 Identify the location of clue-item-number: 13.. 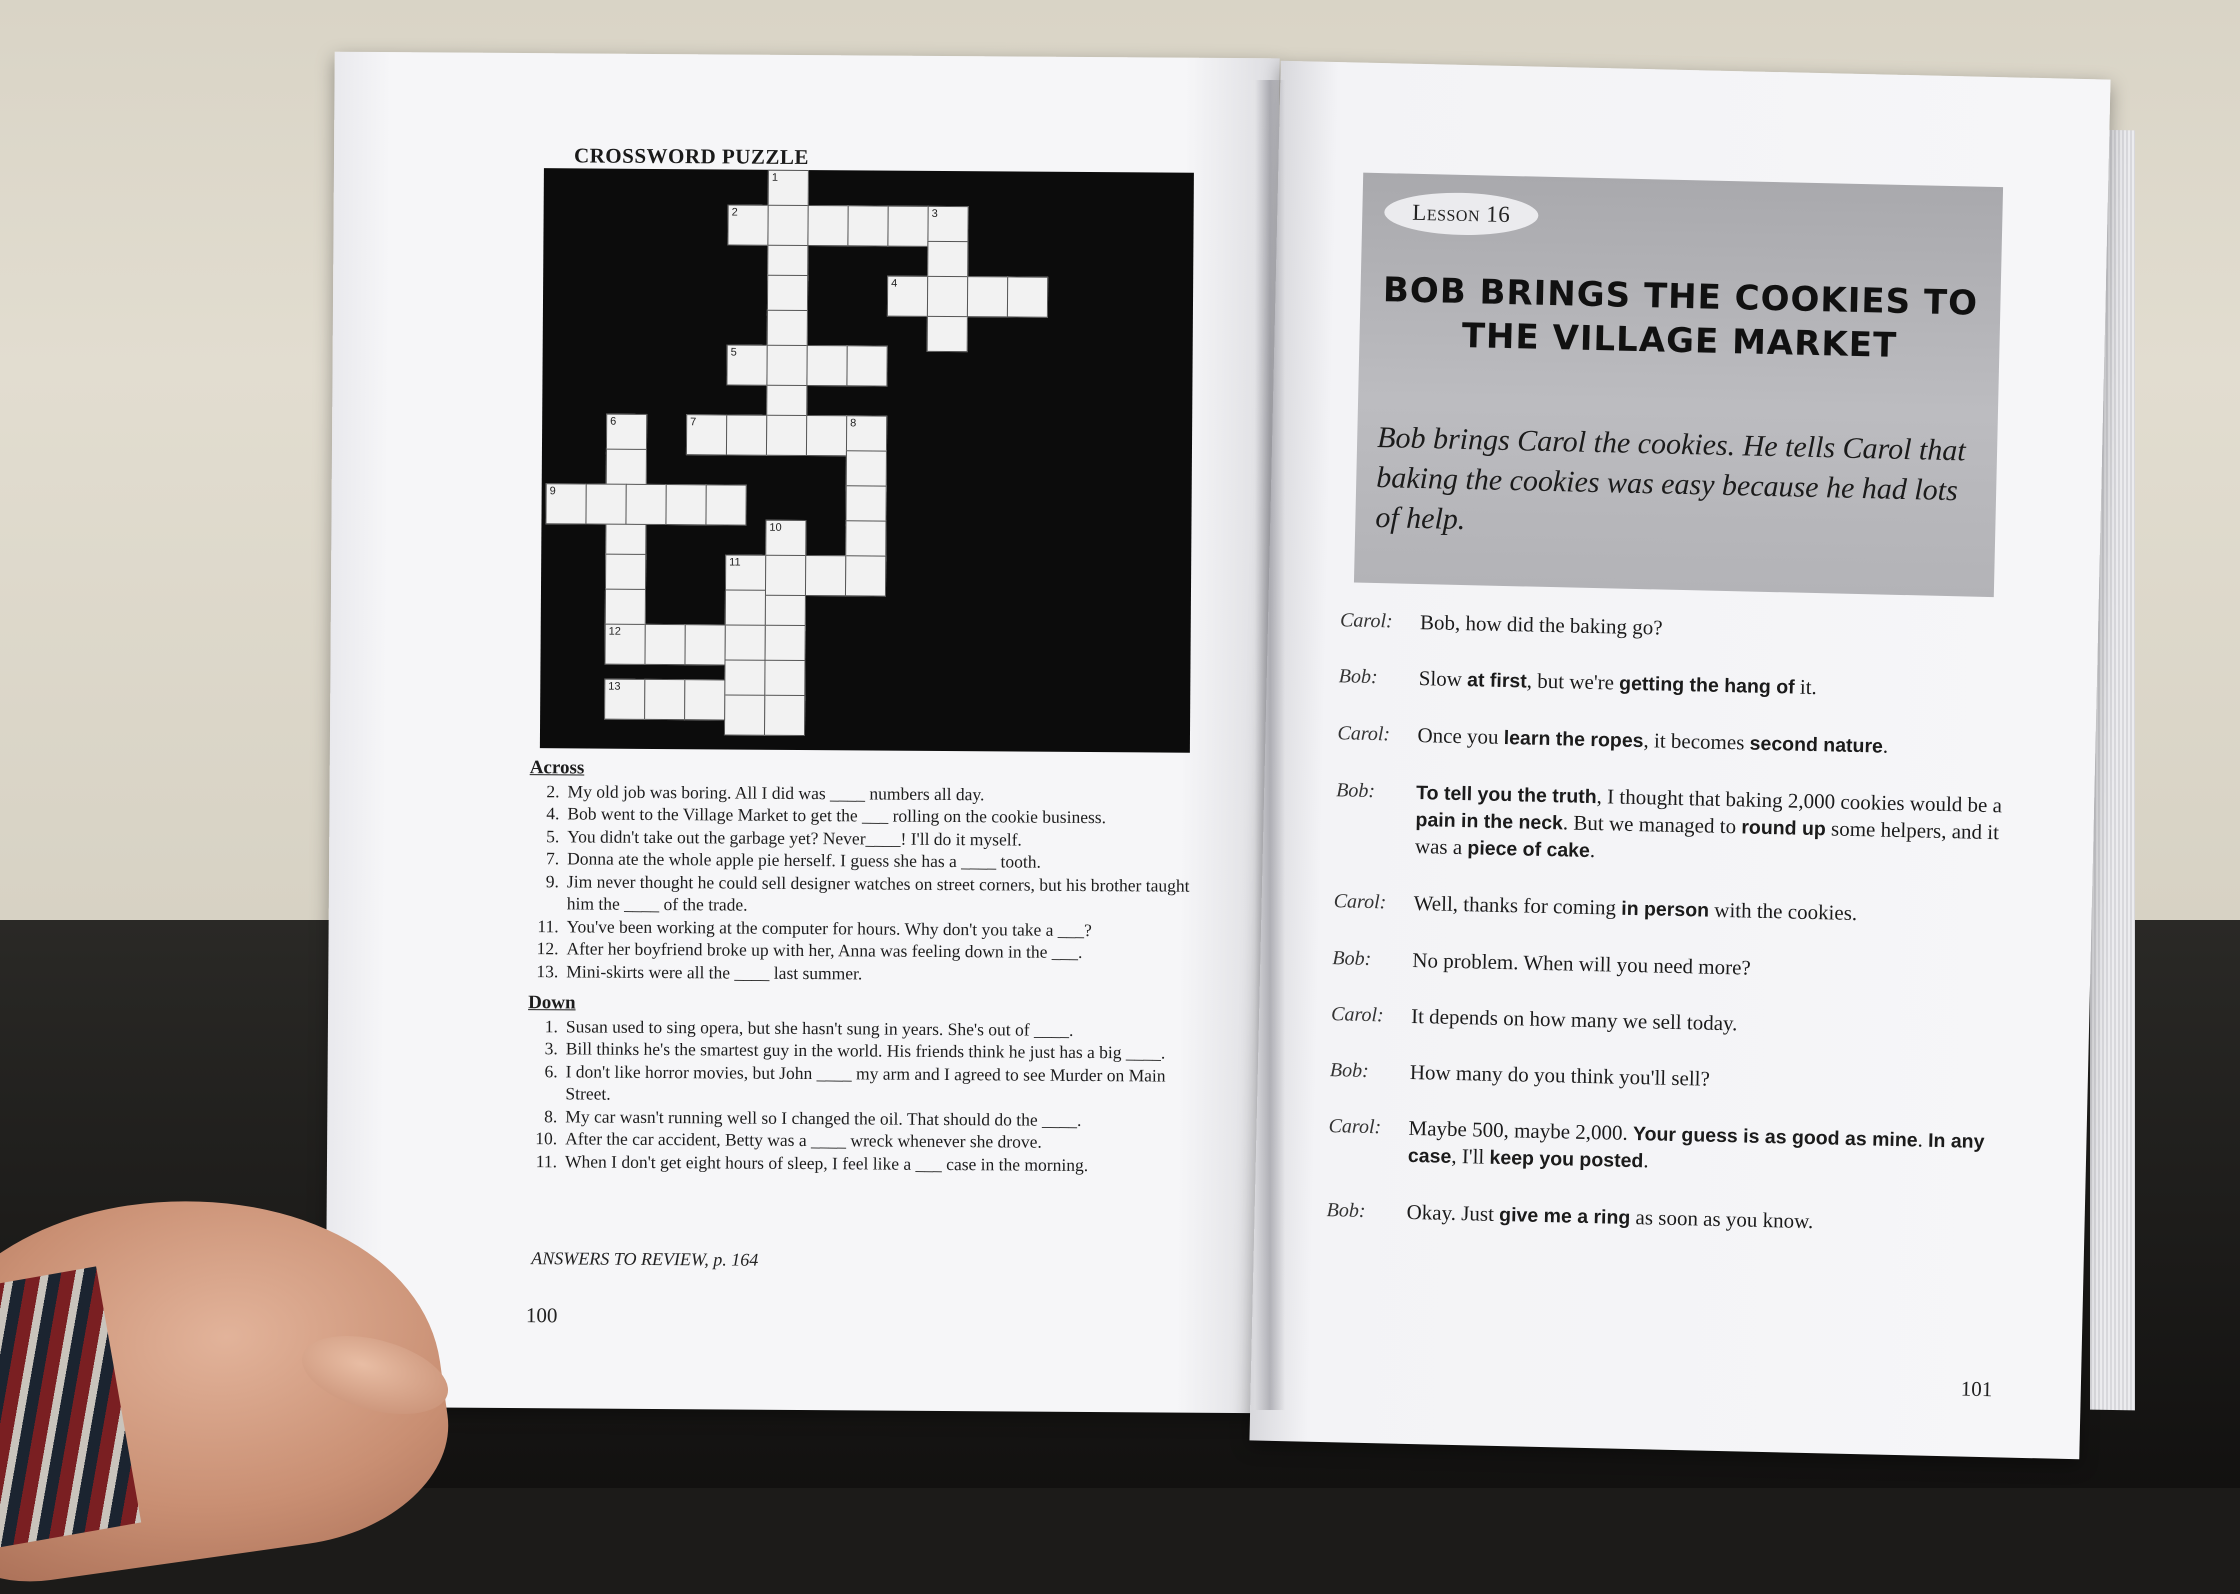
(547, 970).